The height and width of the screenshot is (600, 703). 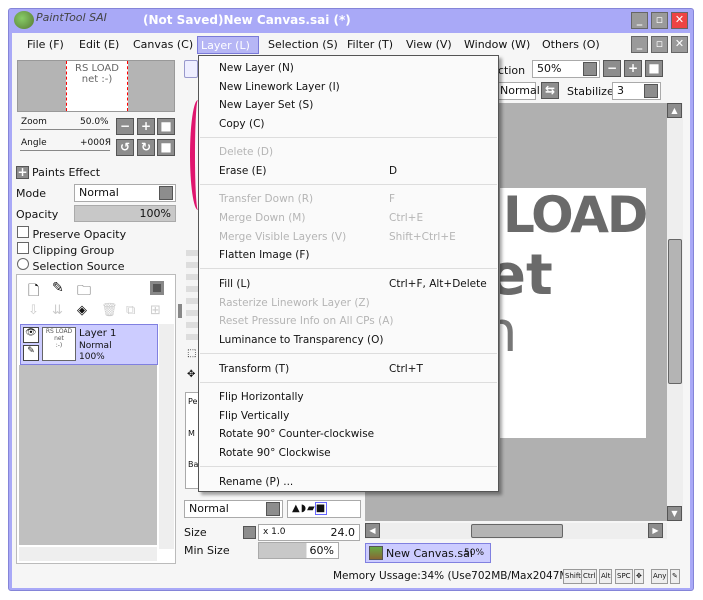 I want to click on size-label: Size, so click(x=195, y=532).